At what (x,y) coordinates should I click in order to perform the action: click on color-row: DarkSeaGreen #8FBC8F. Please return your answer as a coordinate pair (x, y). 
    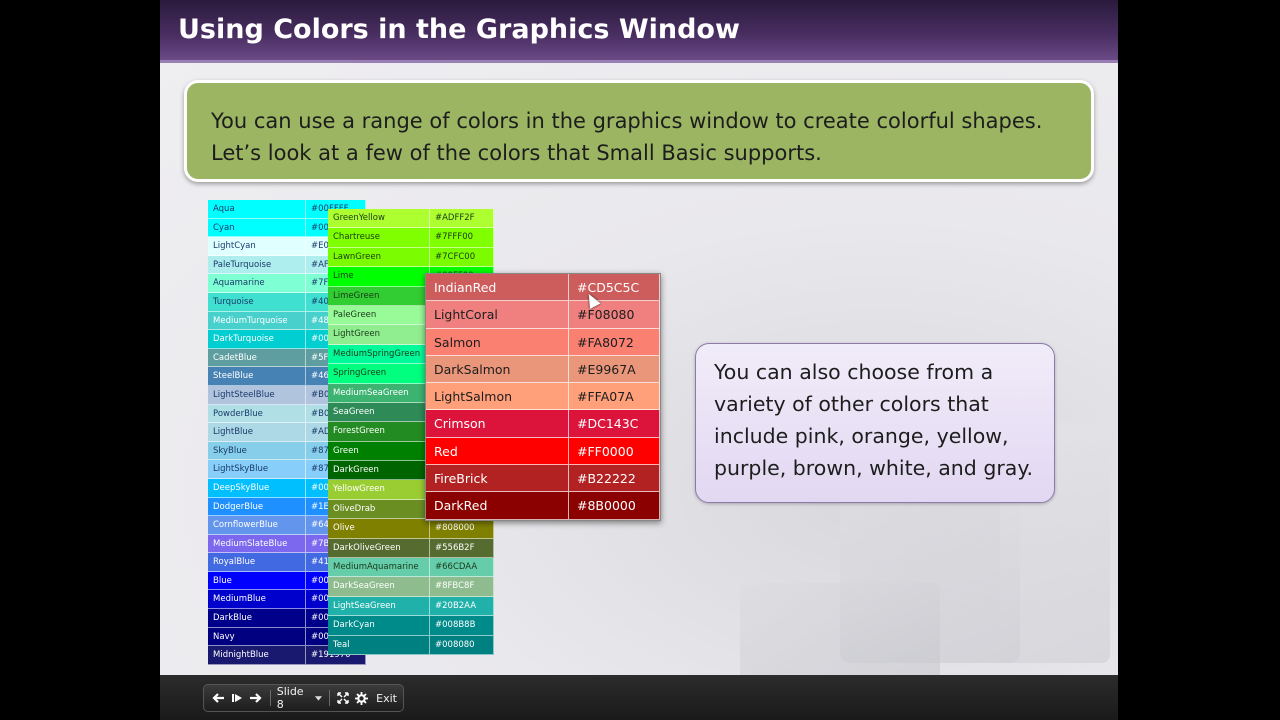
    Looking at the image, I should click on (411, 587).